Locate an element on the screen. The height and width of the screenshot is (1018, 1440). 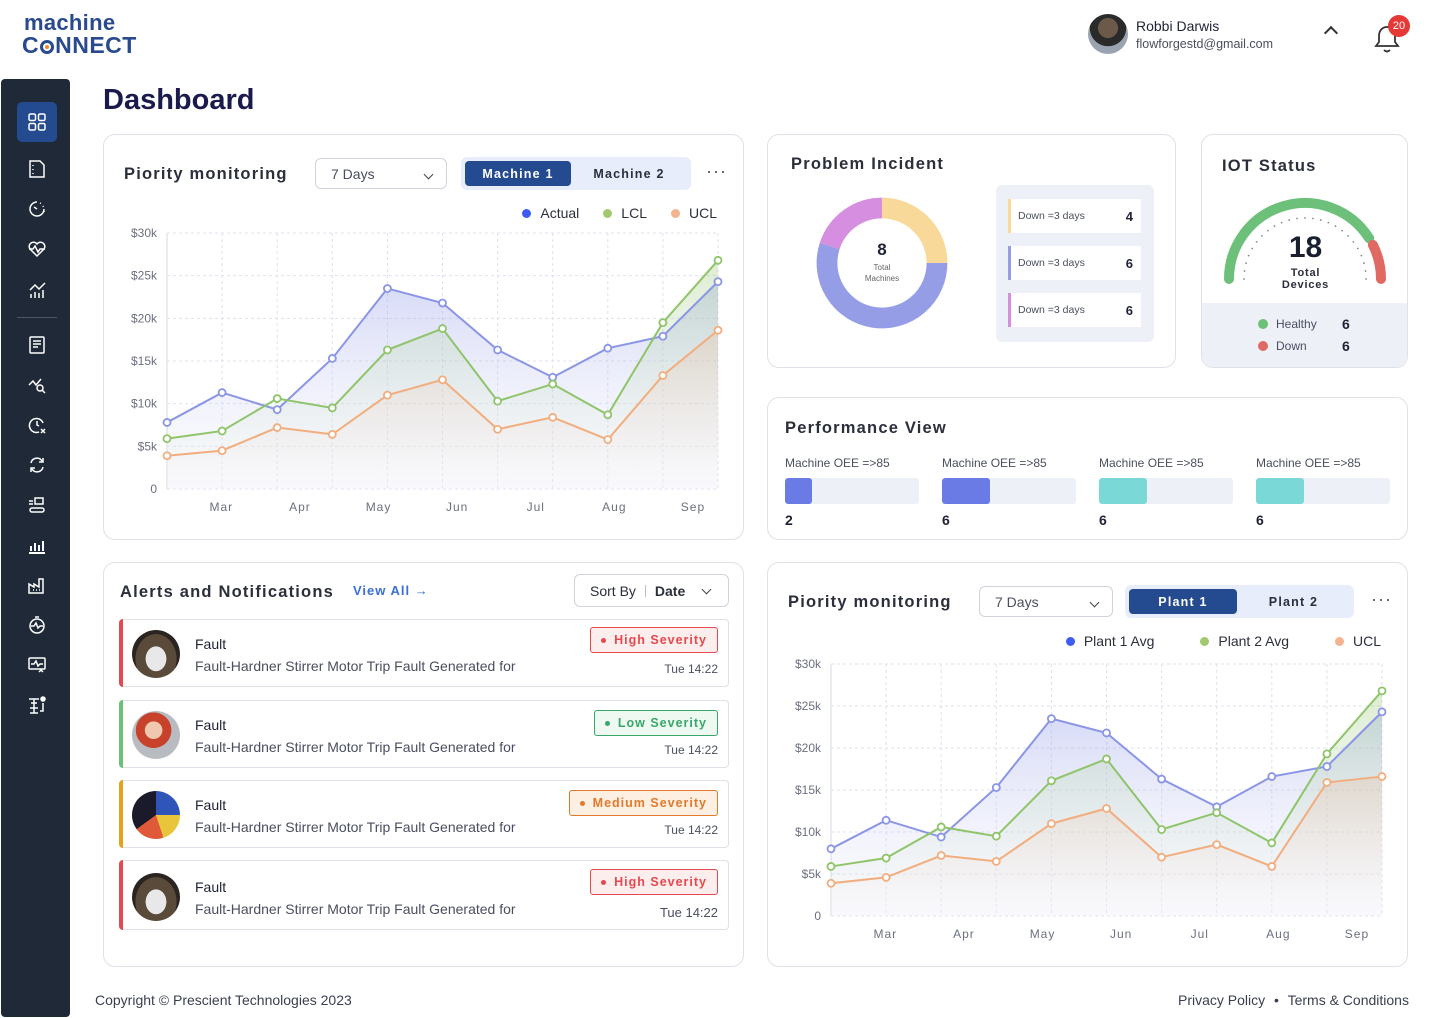
sidebar-item-factory is located at coordinates (37, 585).